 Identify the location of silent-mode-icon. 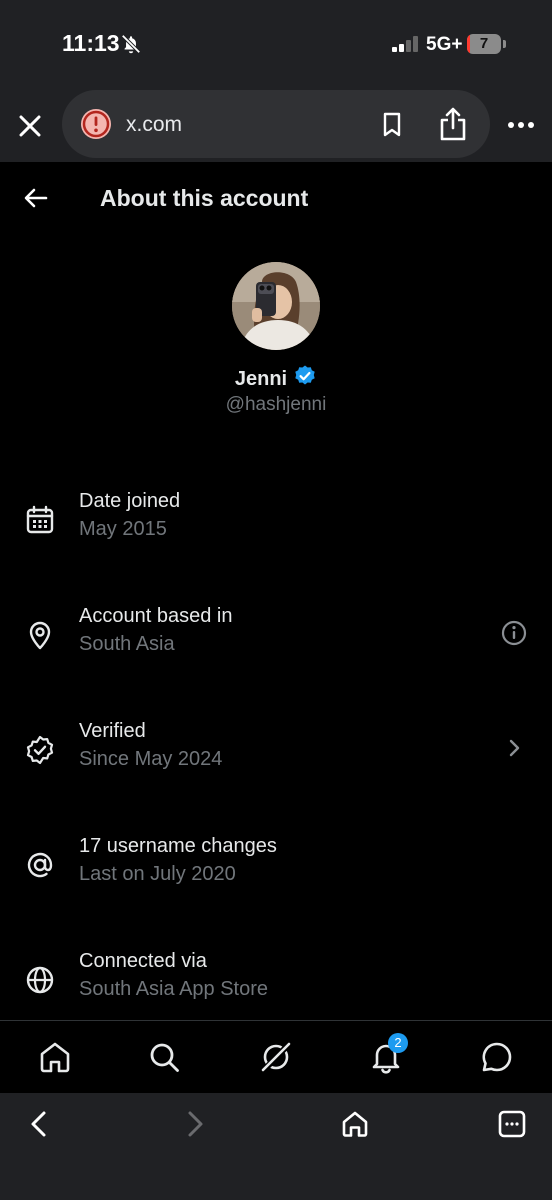
(131, 46).